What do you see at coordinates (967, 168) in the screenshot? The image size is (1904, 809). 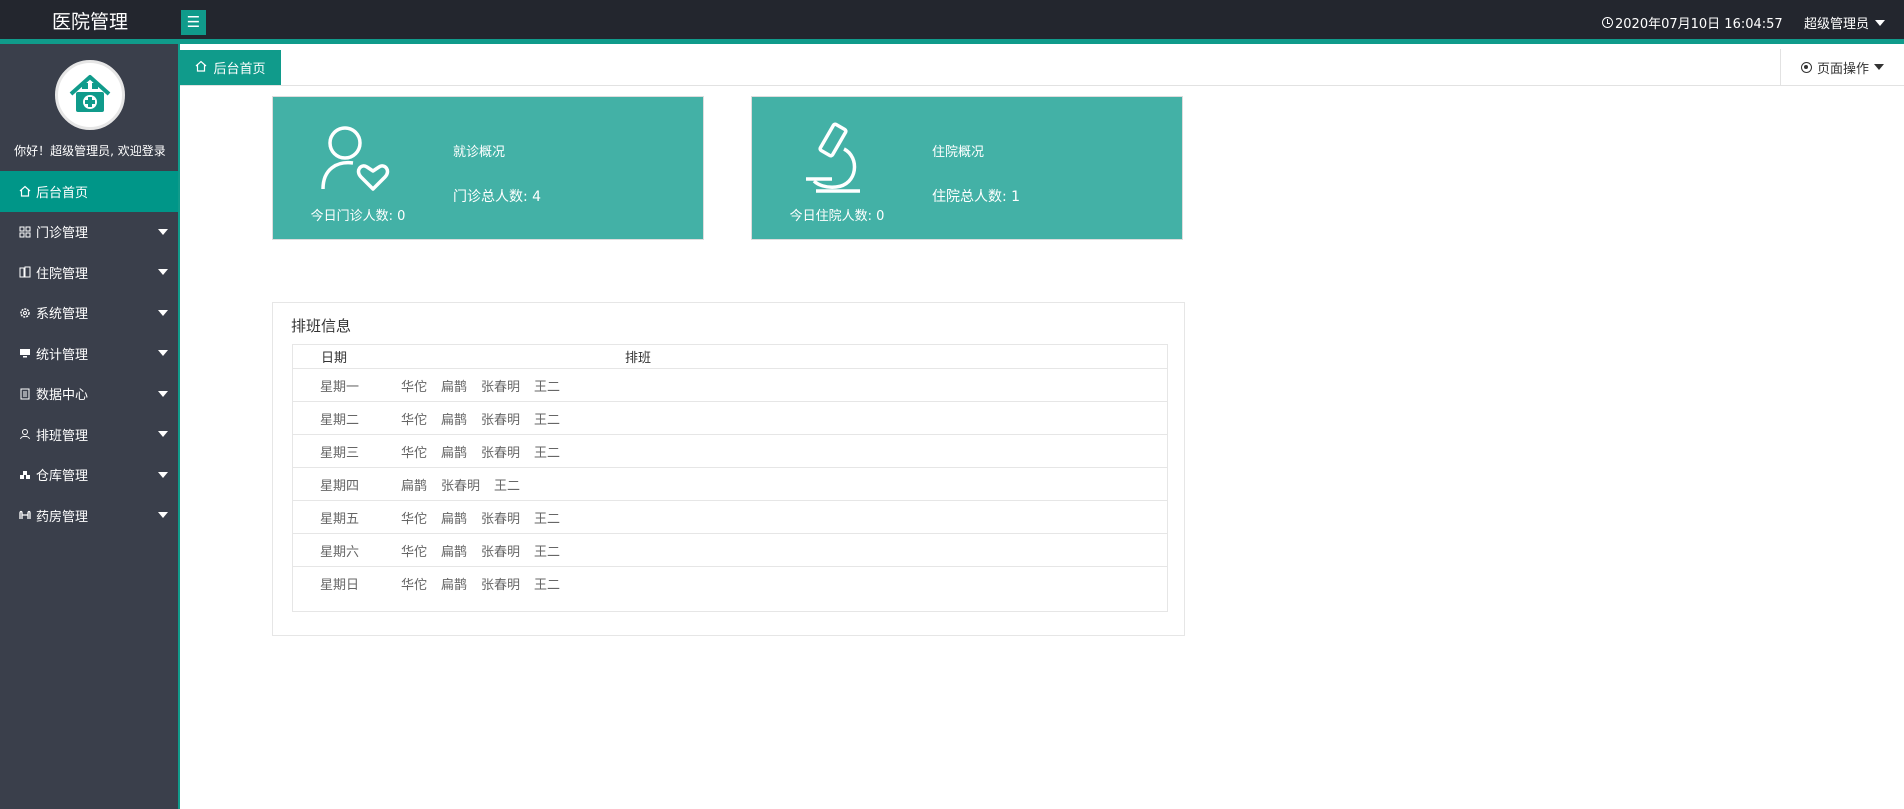 I see `inpatient-card: 今日住院人数: 0 住院概况 住院总人数: 1` at bounding box center [967, 168].